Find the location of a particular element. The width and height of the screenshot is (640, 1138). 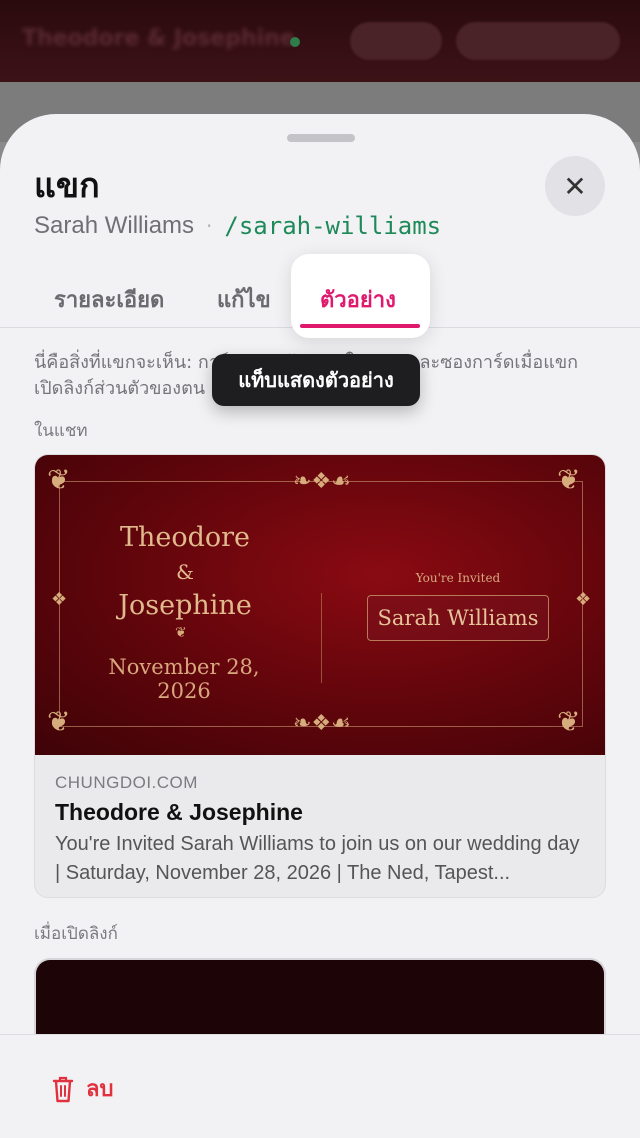

couple-names: Theodore & Josephine is located at coordinates (185, 572).